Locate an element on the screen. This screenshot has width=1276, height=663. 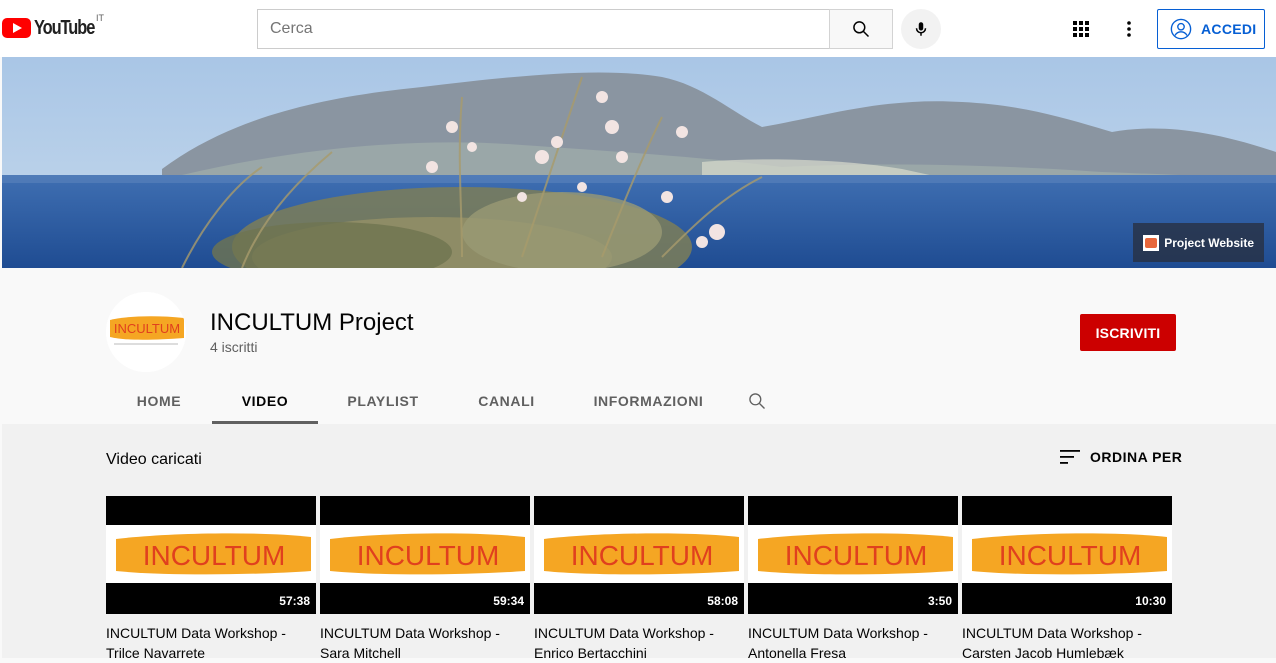
project-website-link: Project Website is located at coordinates (1198, 242).